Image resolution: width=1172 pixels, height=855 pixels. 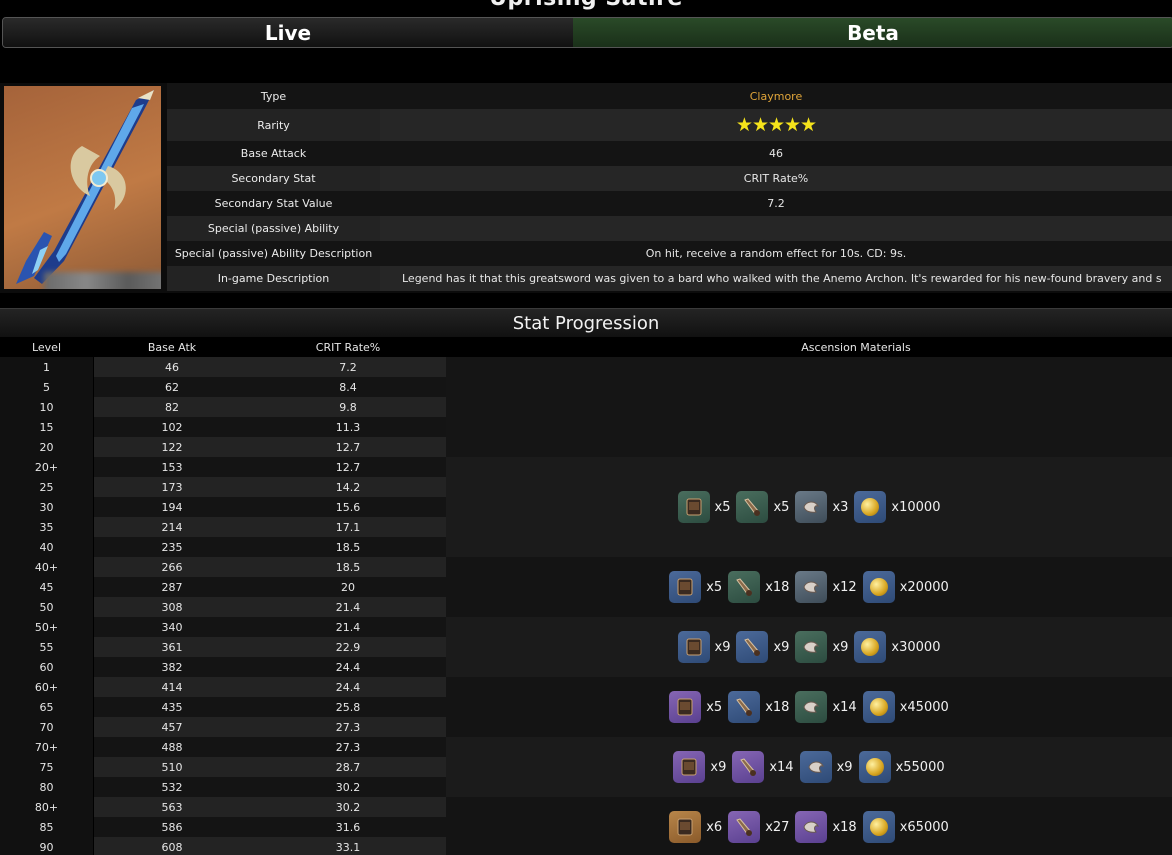 I want to click on level-cell: 10, so click(x=46, y=407).